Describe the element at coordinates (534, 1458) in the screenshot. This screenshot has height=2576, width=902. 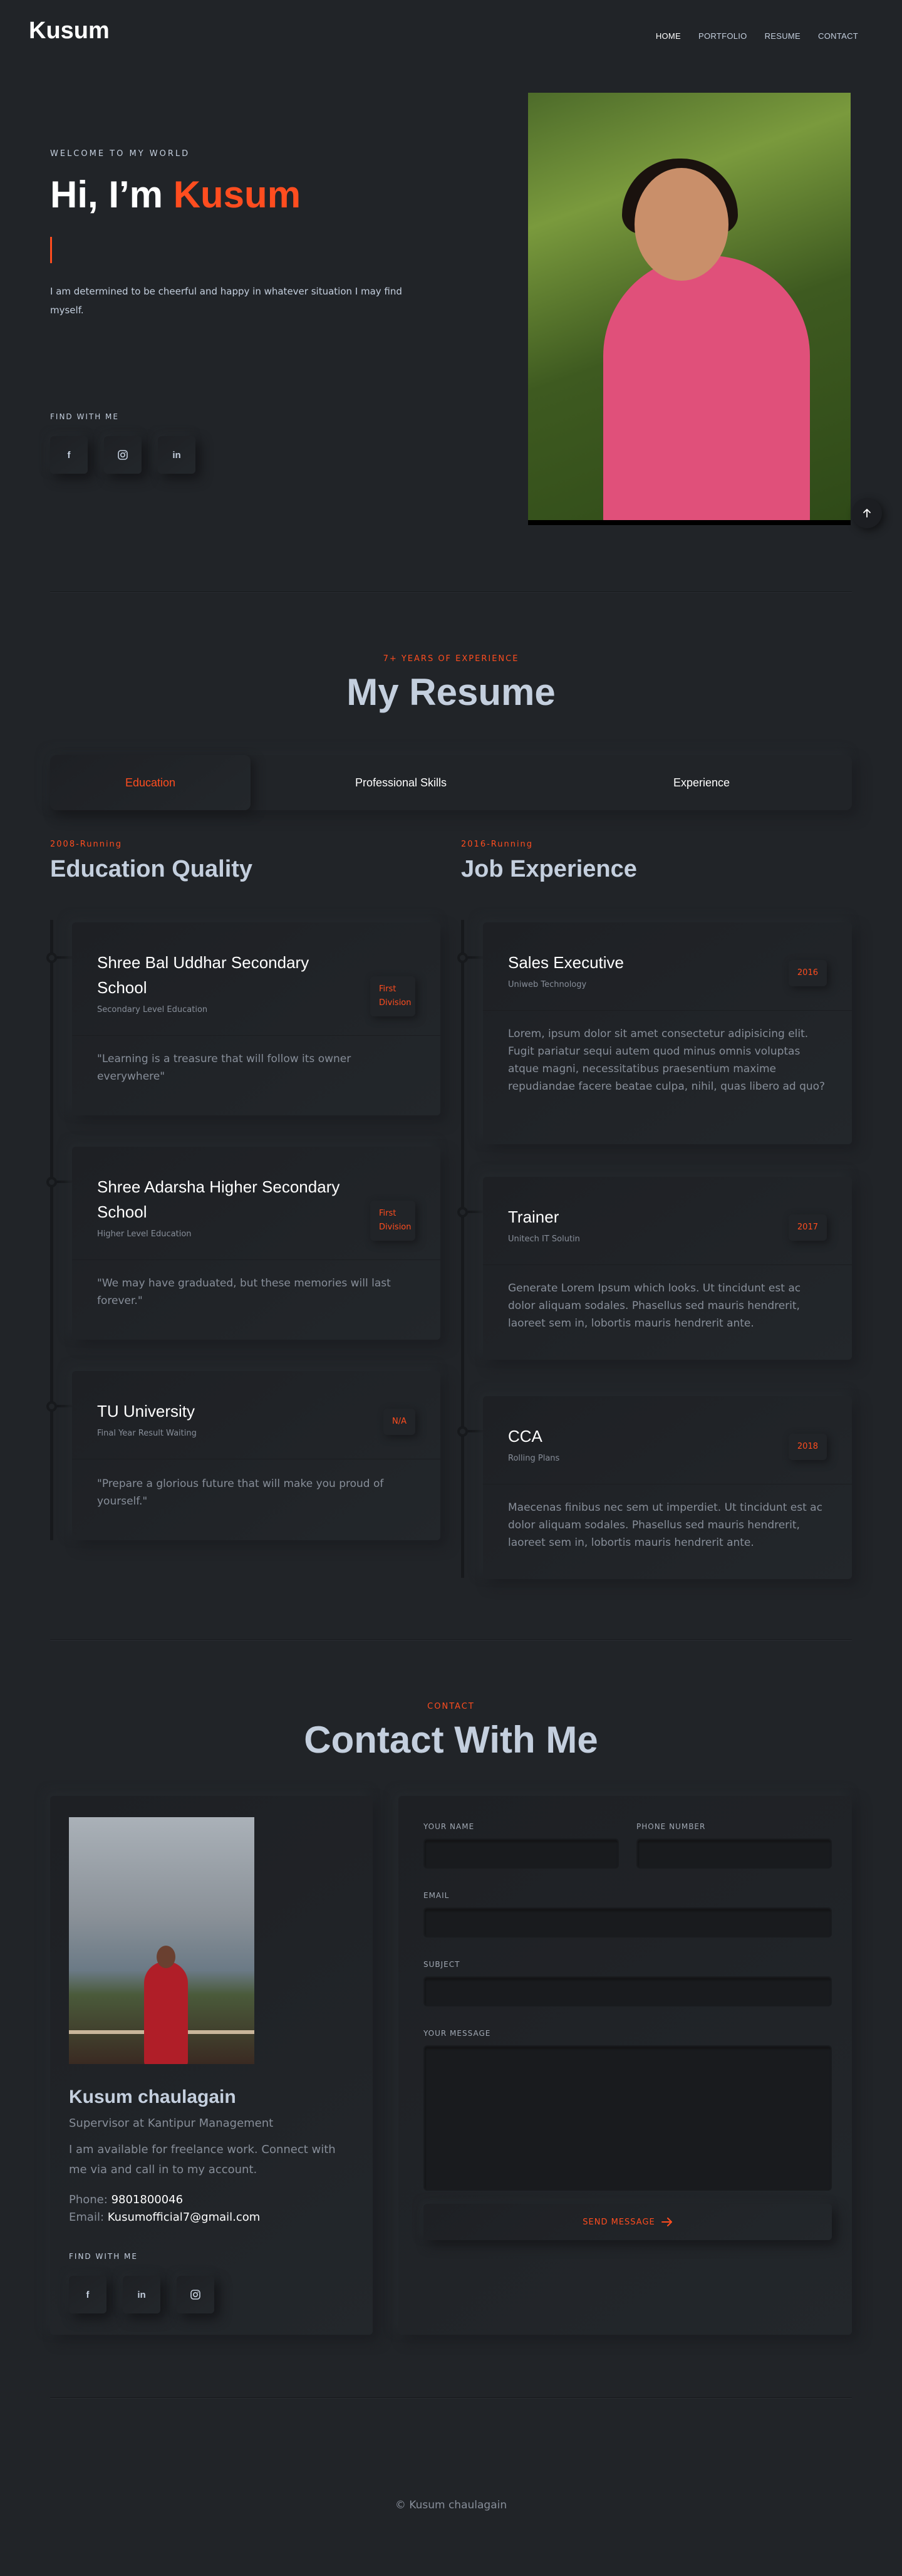
I see `card-subtitle: Rolling Plans` at that location.